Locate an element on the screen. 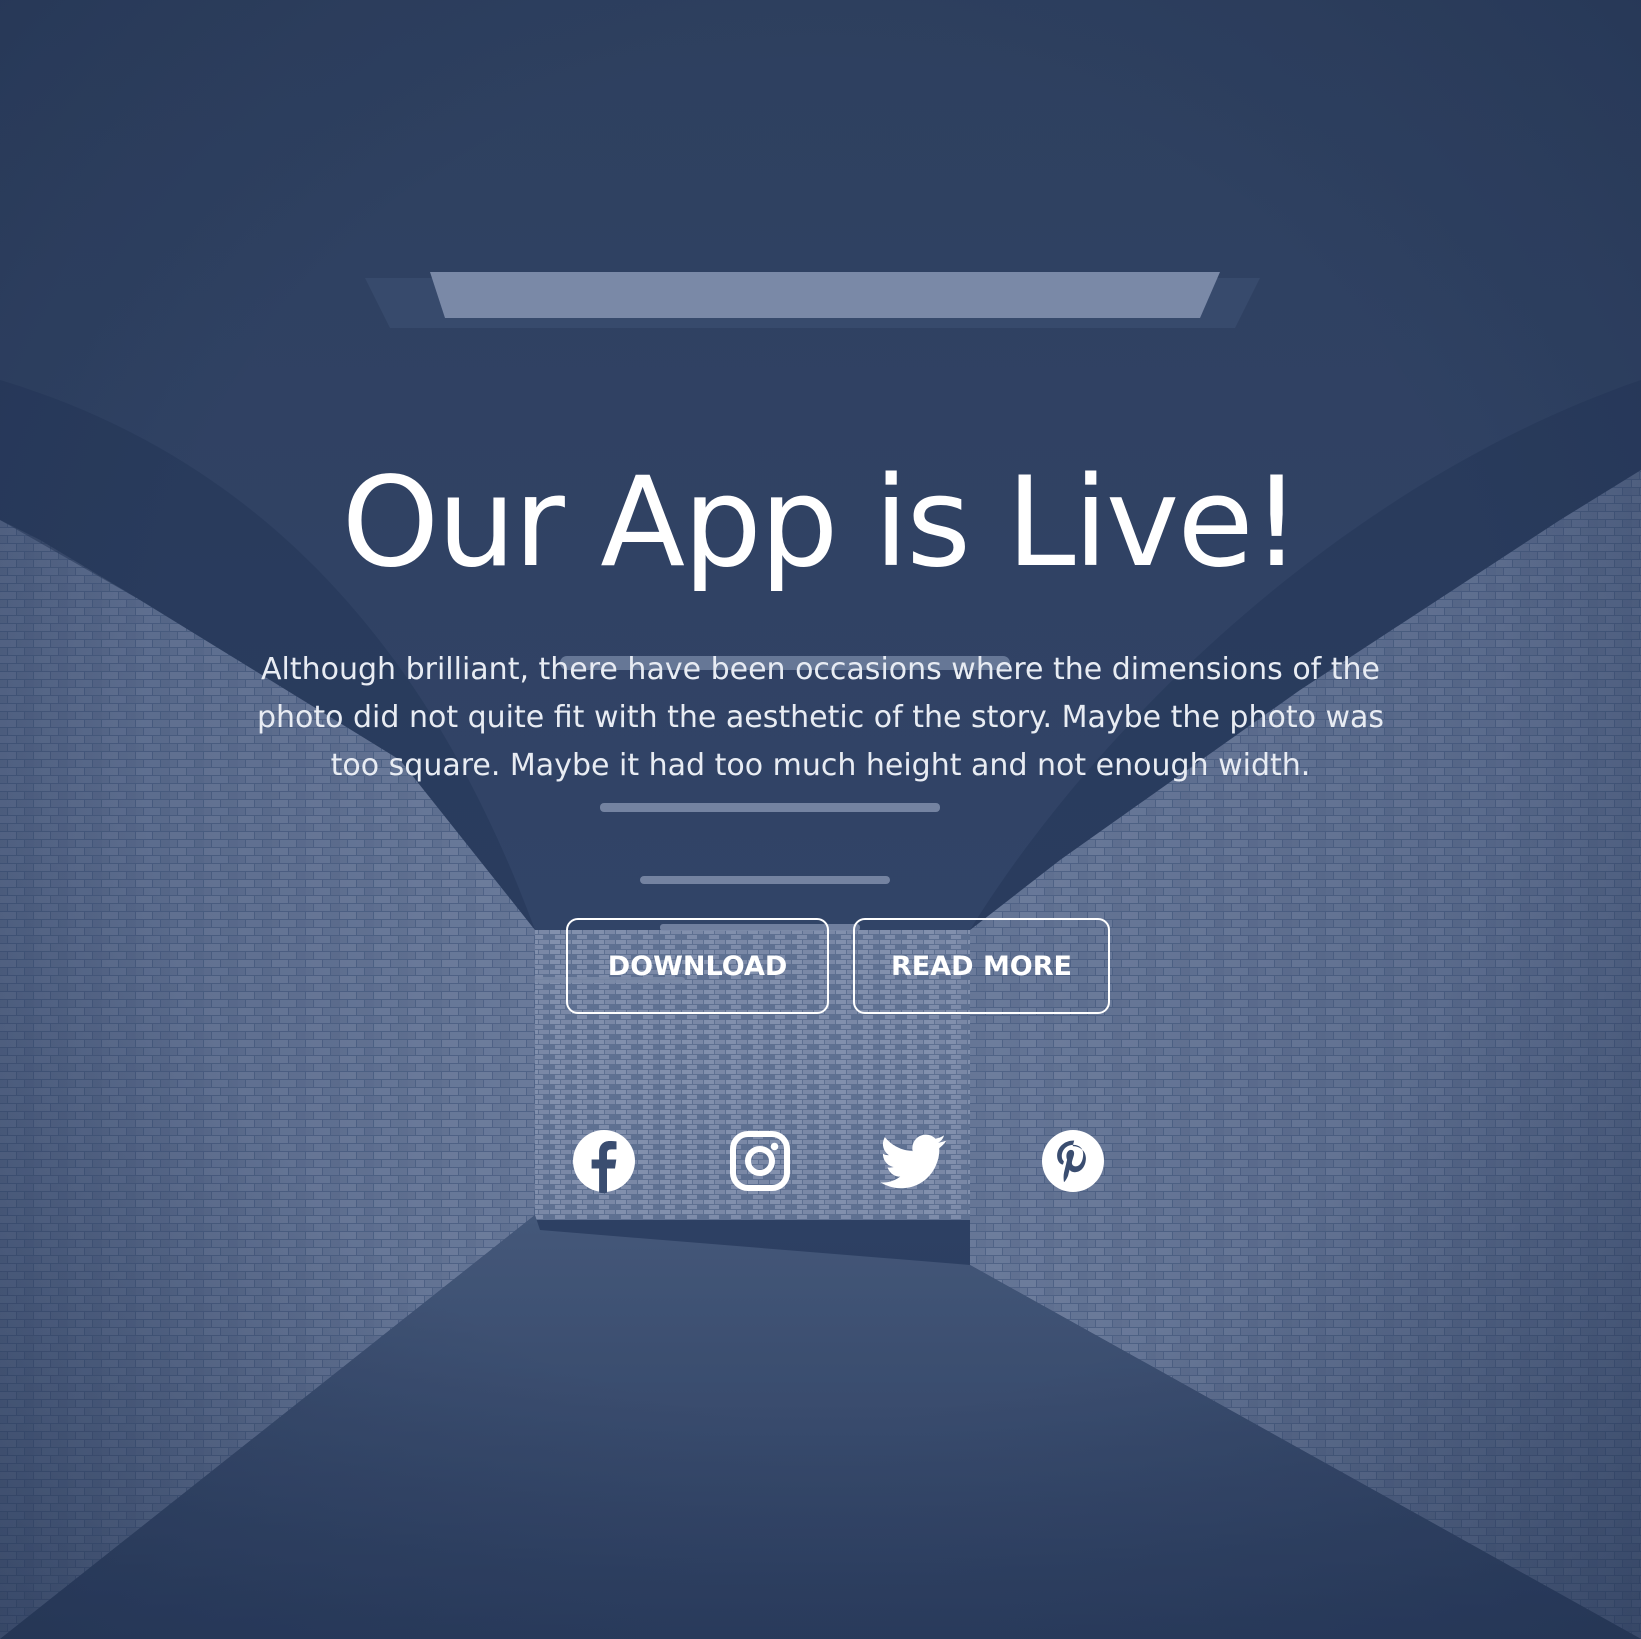  instagram-icon is located at coordinates (760, 1161).